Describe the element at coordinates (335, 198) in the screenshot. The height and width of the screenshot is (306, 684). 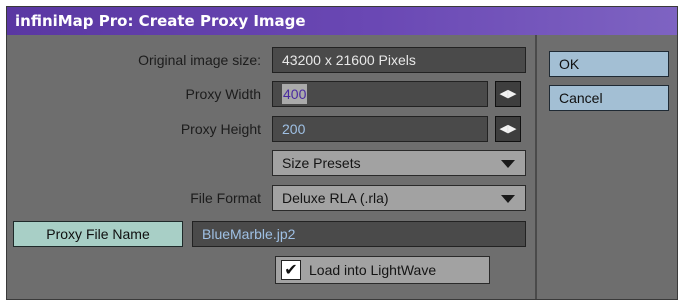
I see `file-format-value: Deluxe RLA (.rla)` at that location.